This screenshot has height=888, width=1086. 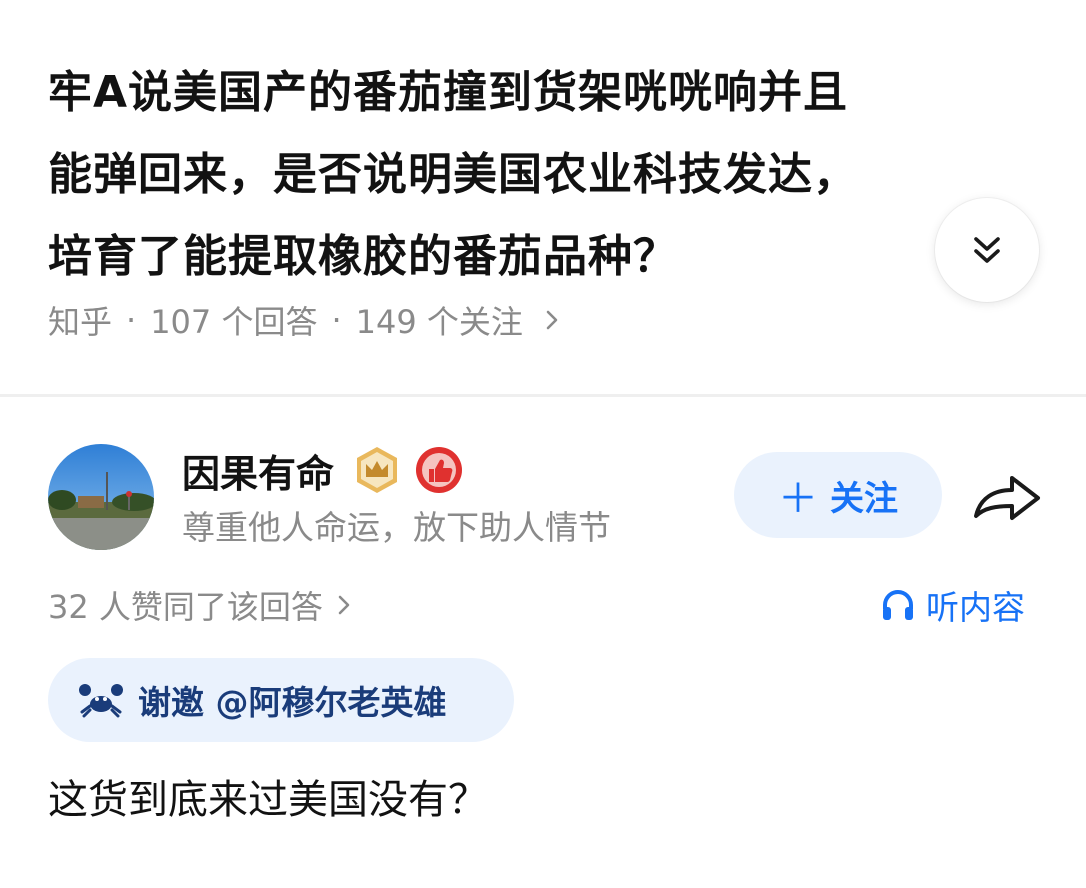 I want to click on invite-tag: 谢邀 @阿穆尔老英雄, so click(x=281, y=700).